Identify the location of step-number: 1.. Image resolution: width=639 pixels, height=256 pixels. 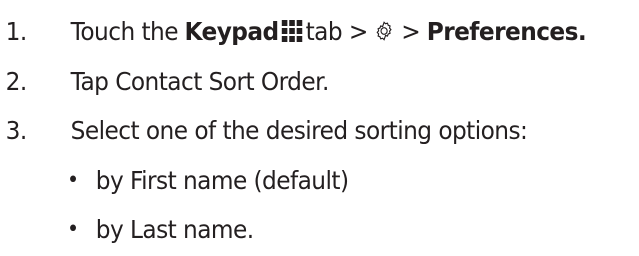
(16, 31).